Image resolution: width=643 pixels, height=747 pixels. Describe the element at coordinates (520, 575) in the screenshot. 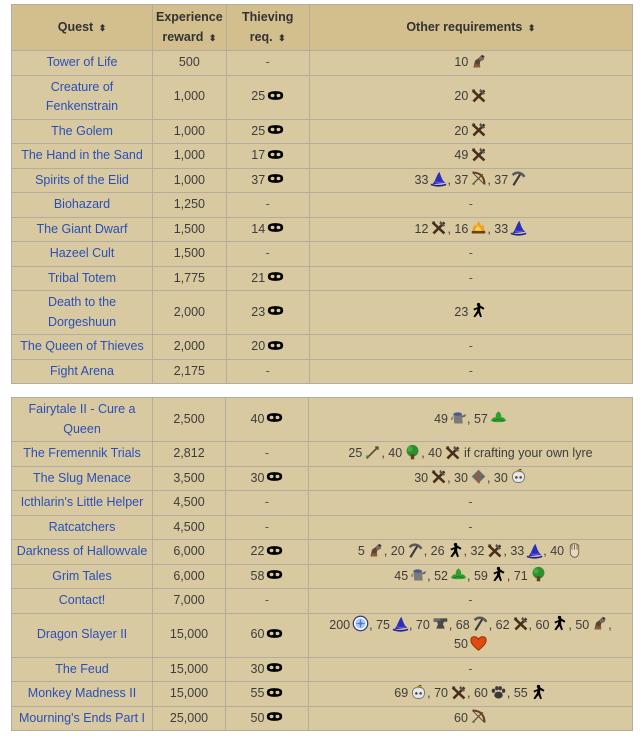

I see `requirement-level: 71` at that location.